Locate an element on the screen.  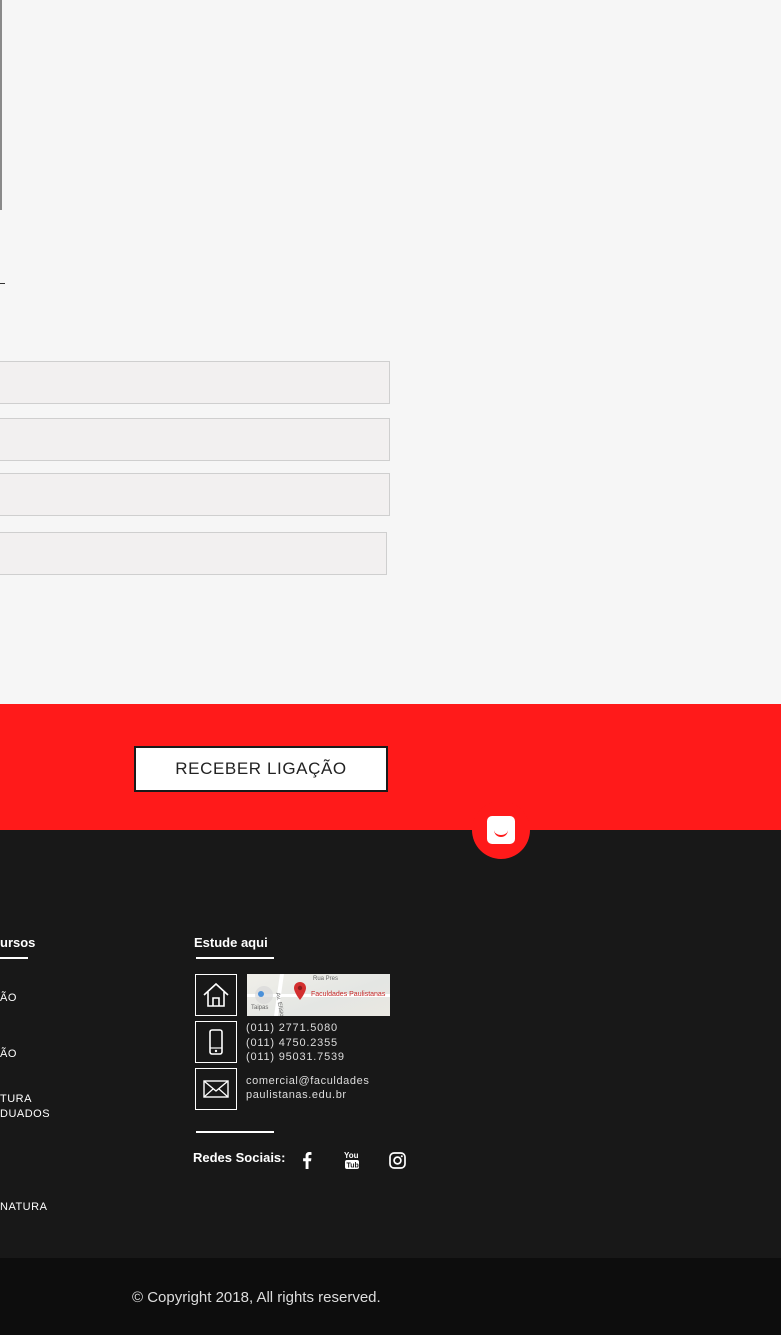
social-divider is located at coordinates (235, 1132).